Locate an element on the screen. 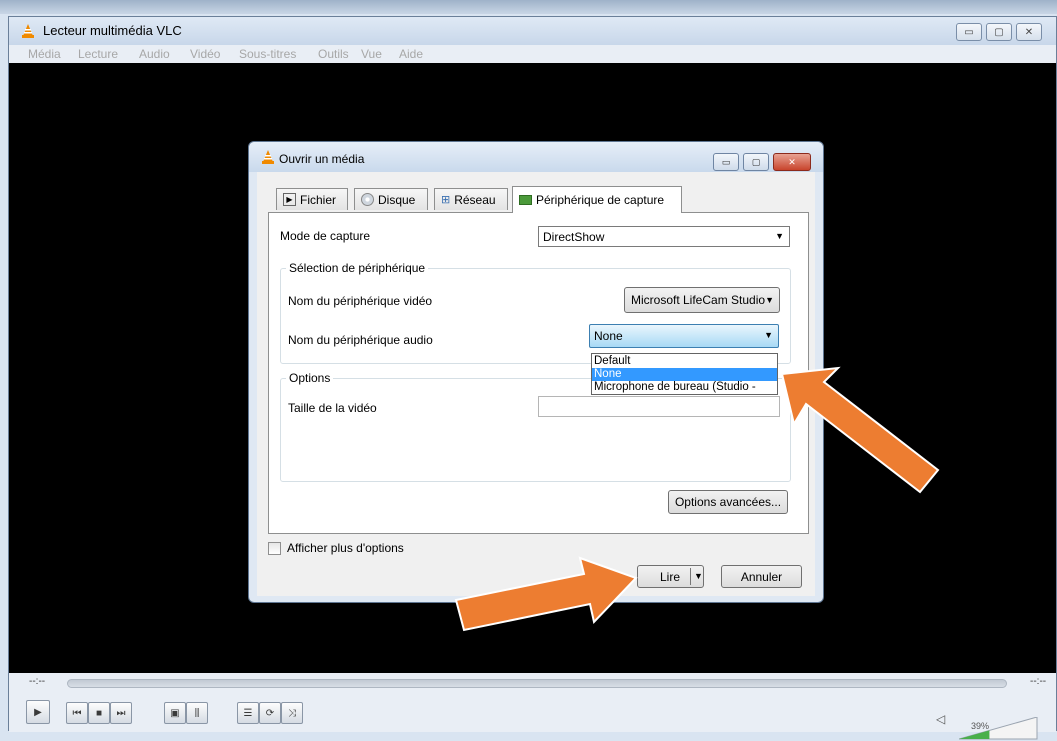 The height and width of the screenshot is (741, 1057). cancel-button: Annuler is located at coordinates (761, 576).